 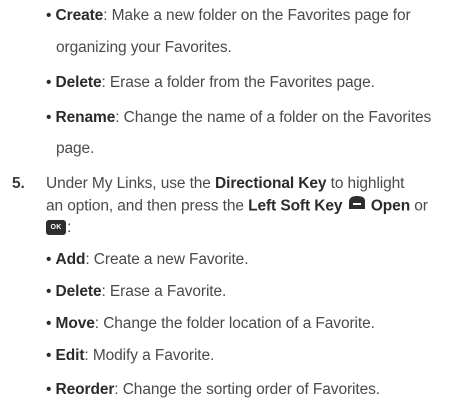 I want to click on step-5-line-3: OK :, so click(x=66, y=228).